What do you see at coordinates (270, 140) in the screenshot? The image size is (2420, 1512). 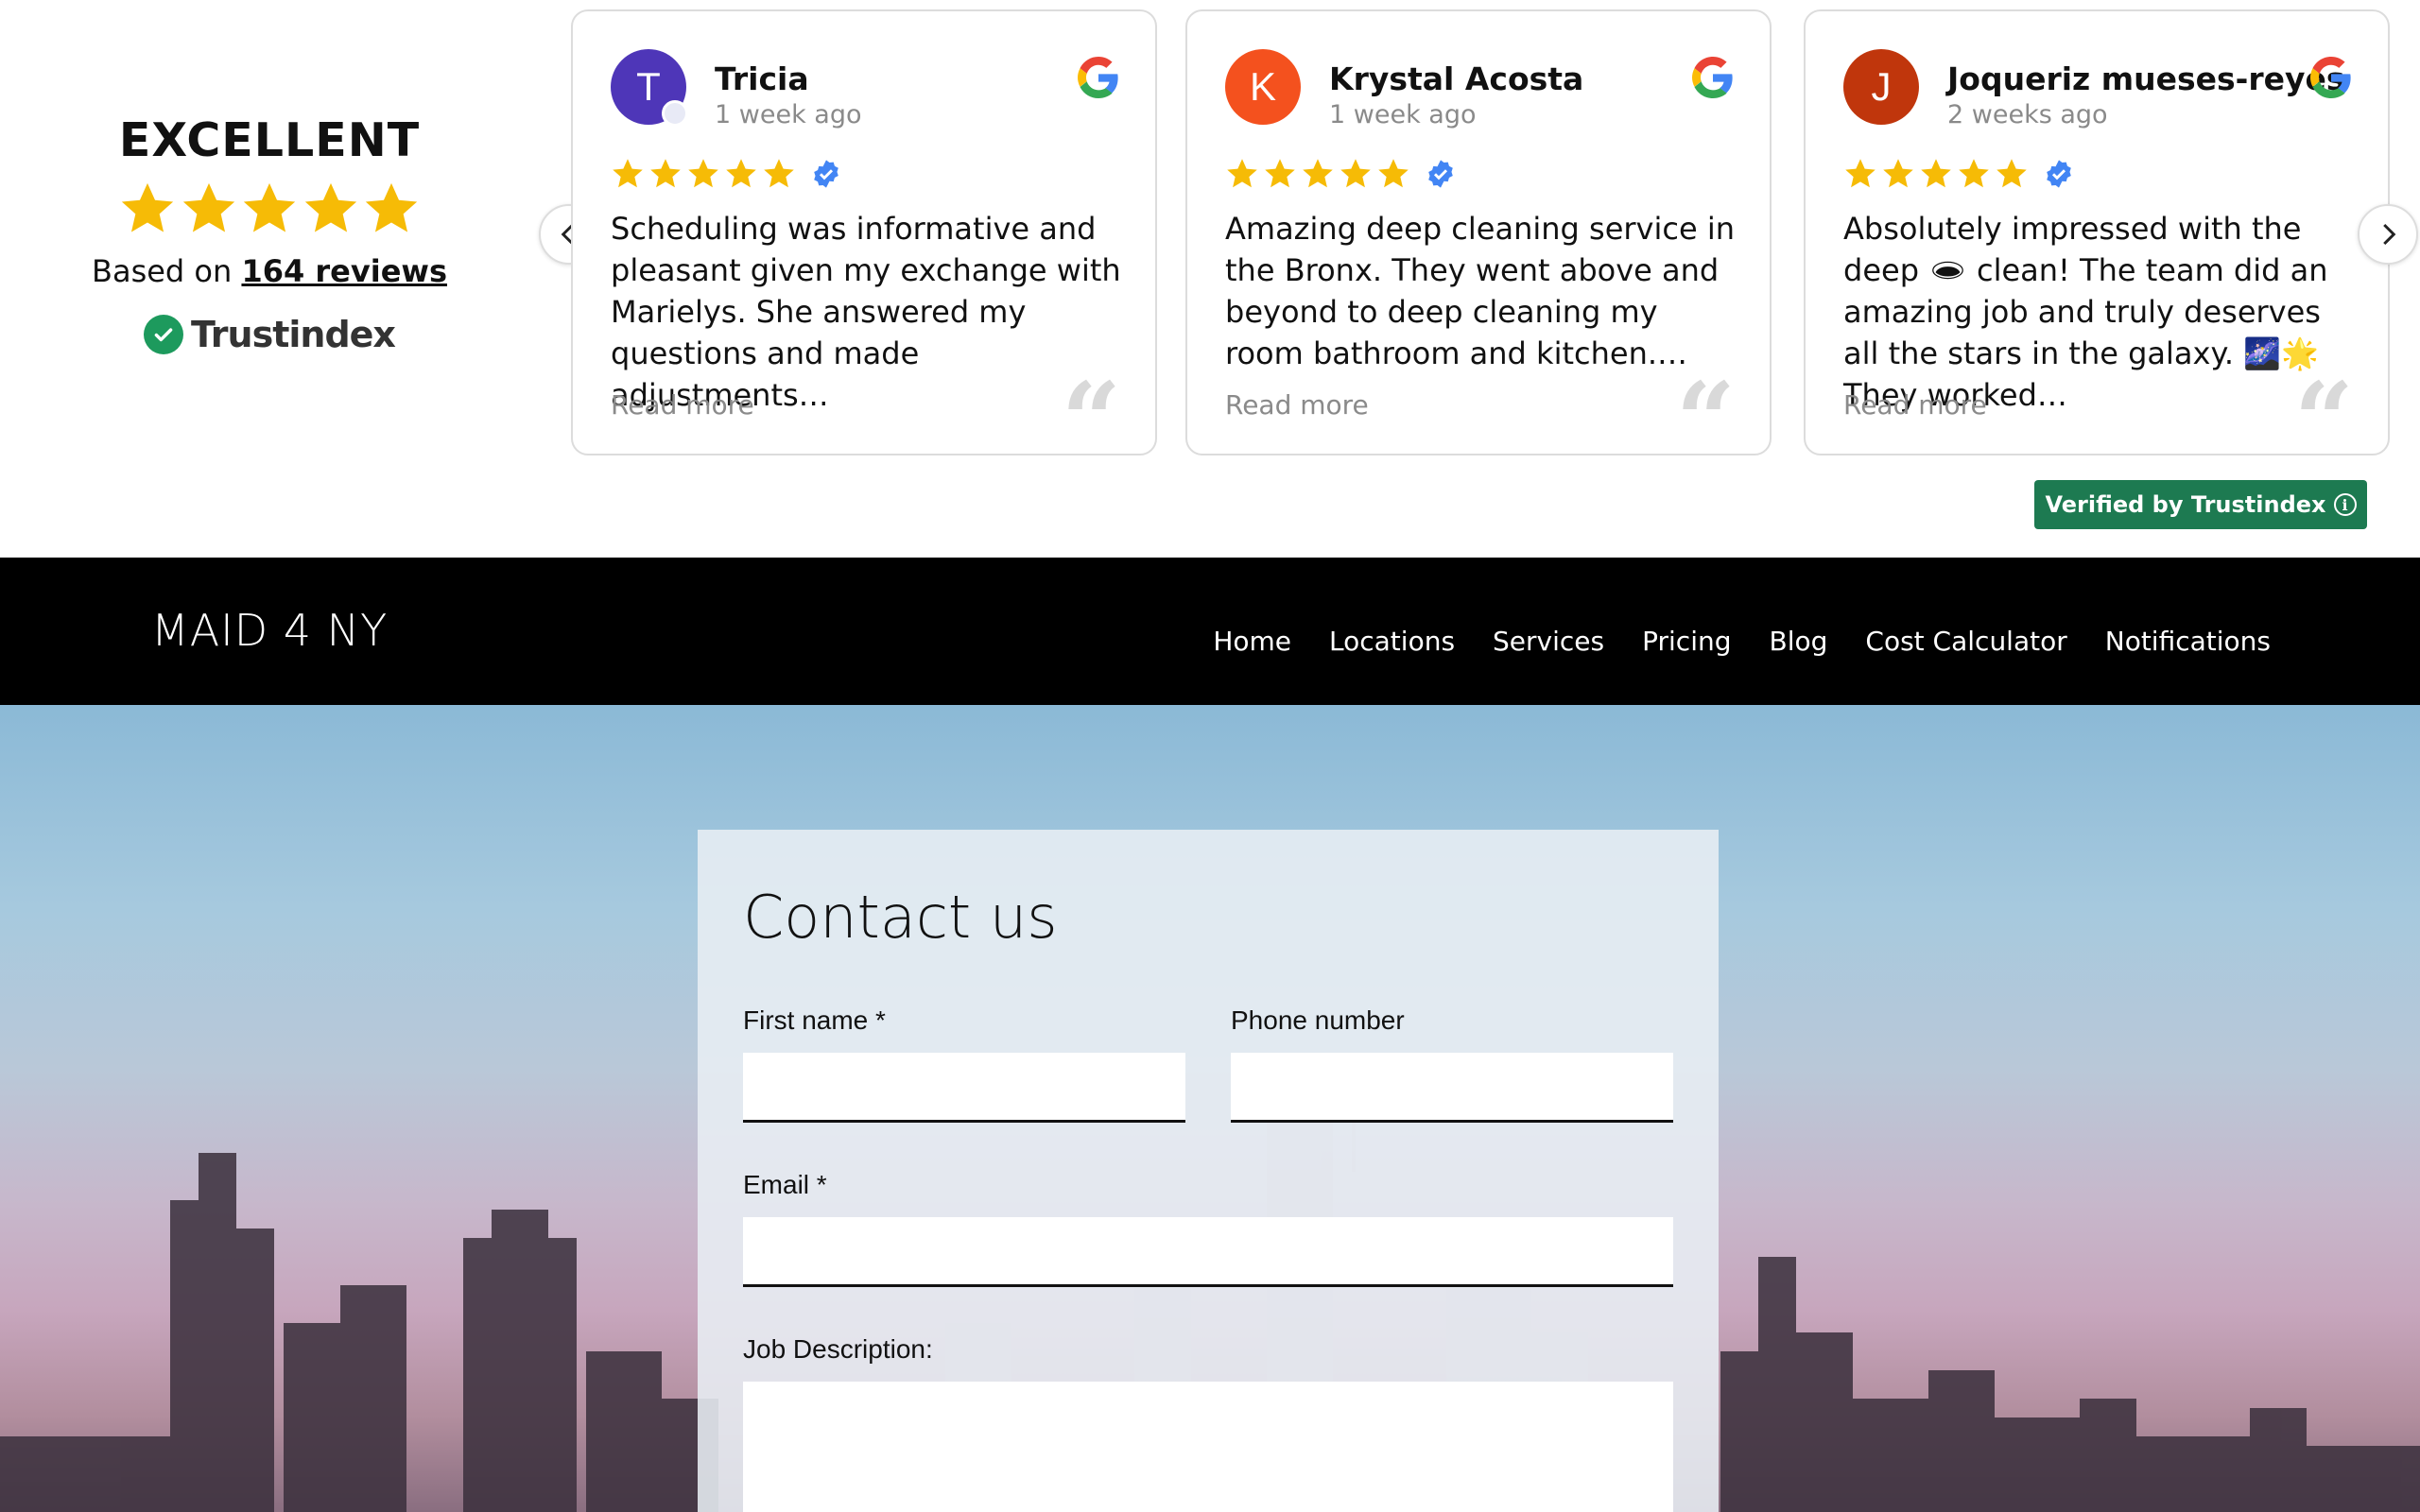 I see `rating-word: EXCELLENT` at bounding box center [270, 140].